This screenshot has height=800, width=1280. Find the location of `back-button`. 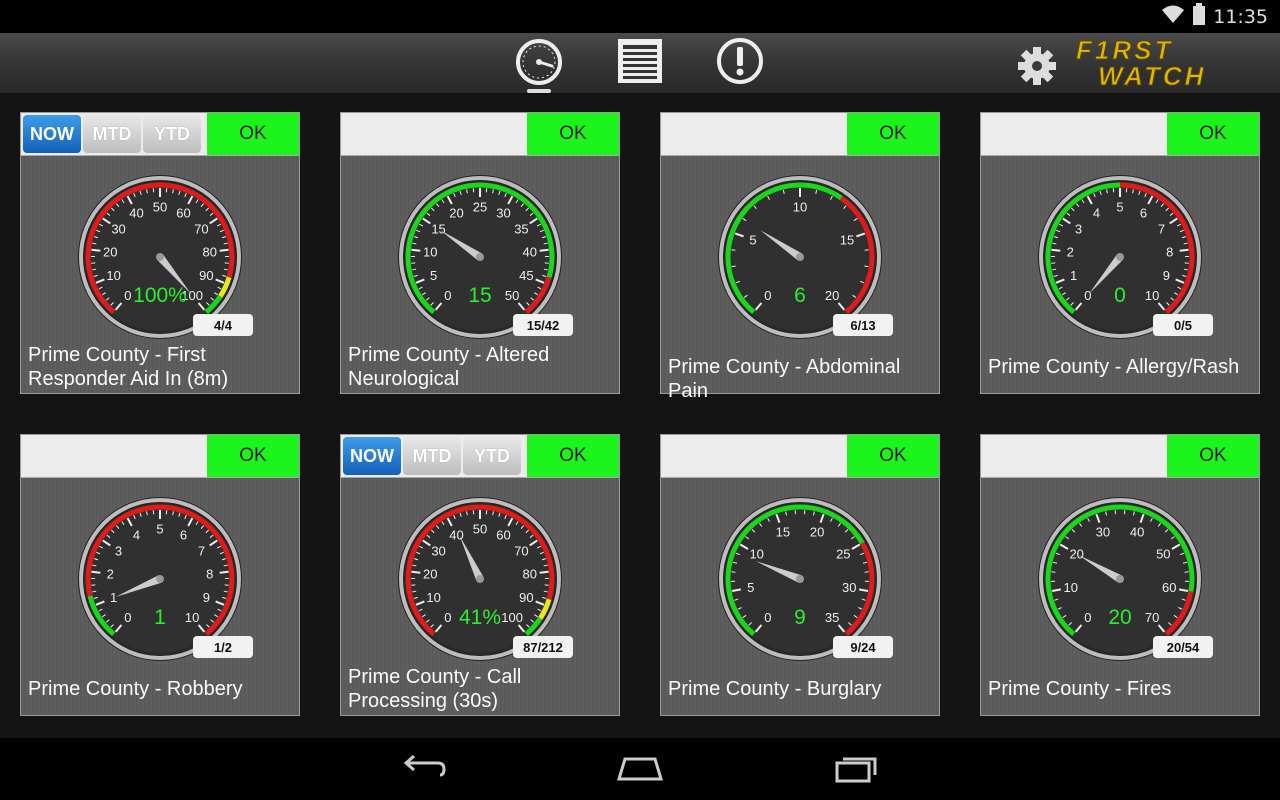

back-button is located at coordinates (424, 770).